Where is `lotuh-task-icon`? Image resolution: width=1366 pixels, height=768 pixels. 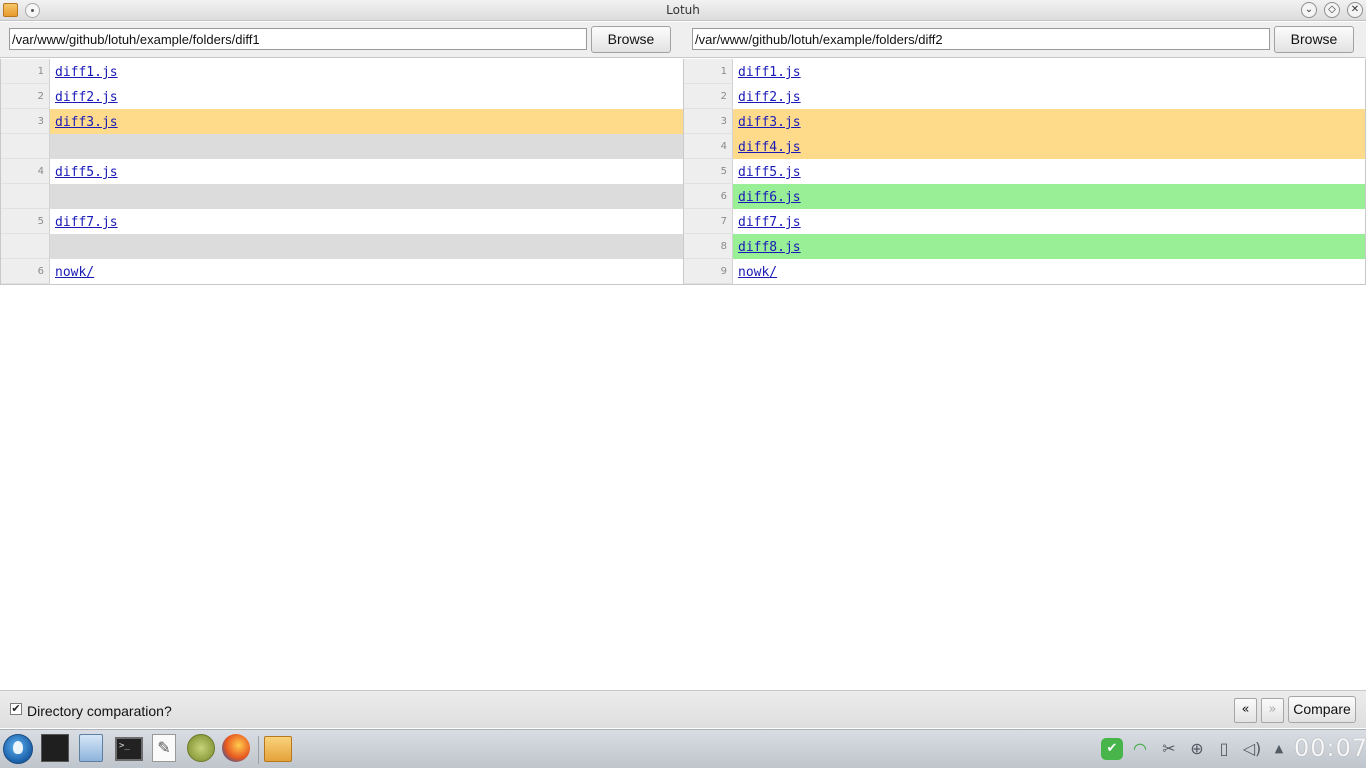
lotuh-task-icon is located at coordinates (278, 749).